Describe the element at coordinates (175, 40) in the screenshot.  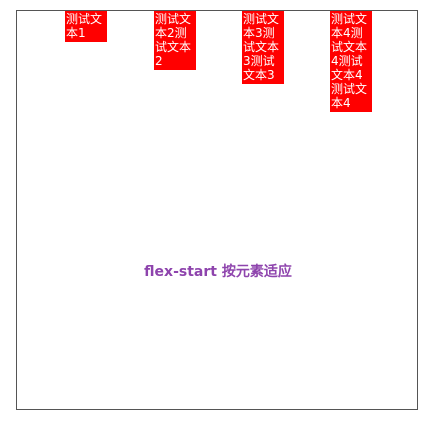
I see `flex-item-2: 测试文本2测试文本2` at that location.